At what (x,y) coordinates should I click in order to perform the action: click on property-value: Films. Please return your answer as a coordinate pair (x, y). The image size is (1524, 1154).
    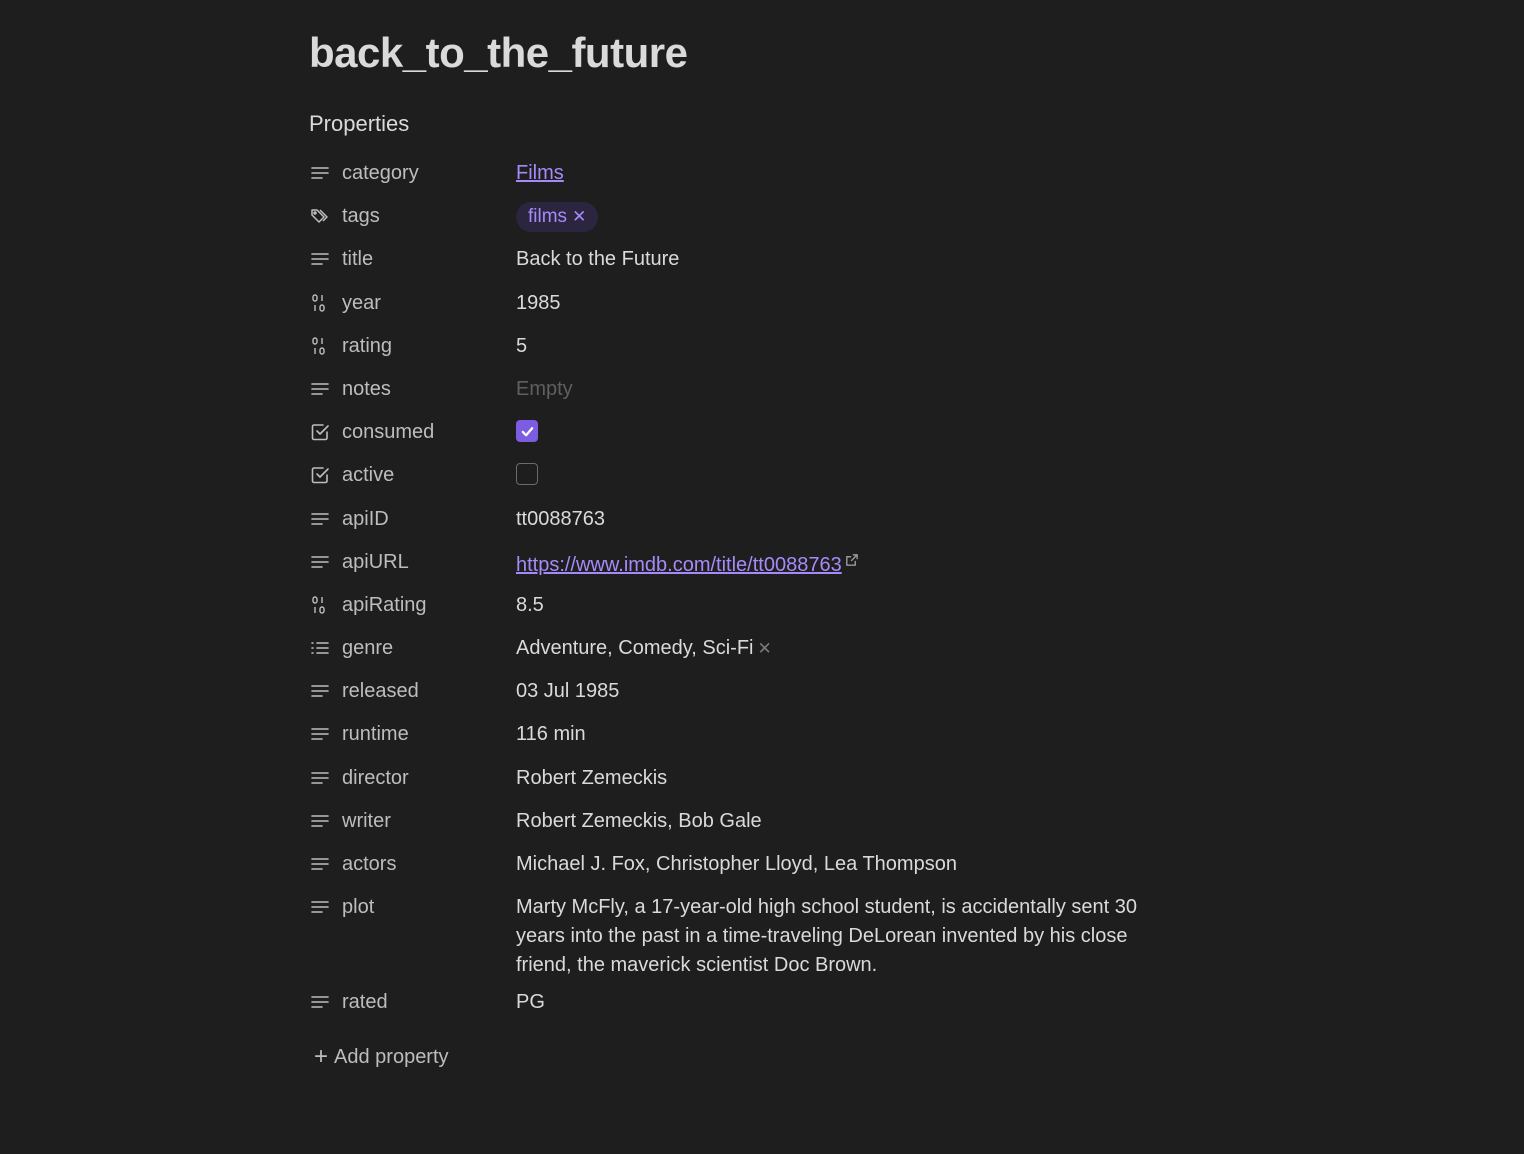
    Looking at the image, I should click on (832, 173).